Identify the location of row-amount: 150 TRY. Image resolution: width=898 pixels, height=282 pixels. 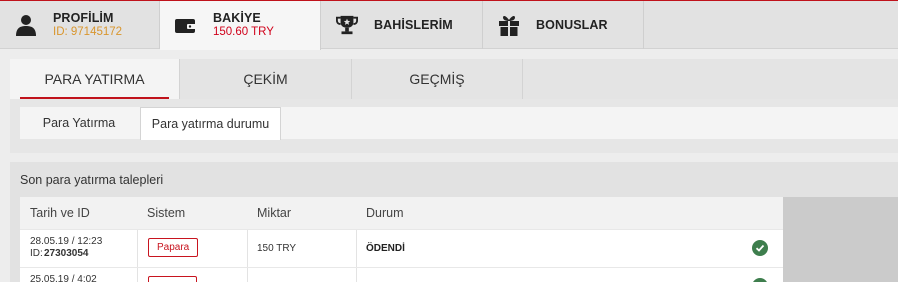
(277, 248).